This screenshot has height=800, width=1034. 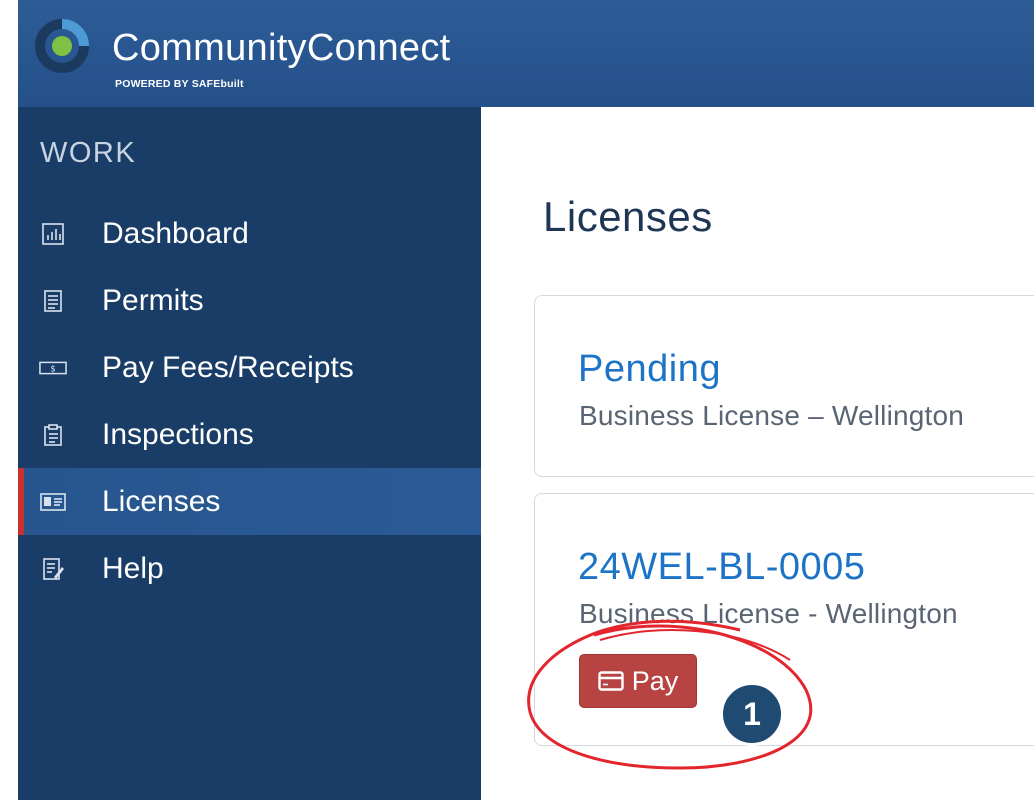 I want to click on sidebar-item-inspections: Inspections, so click(x=249, y=434).